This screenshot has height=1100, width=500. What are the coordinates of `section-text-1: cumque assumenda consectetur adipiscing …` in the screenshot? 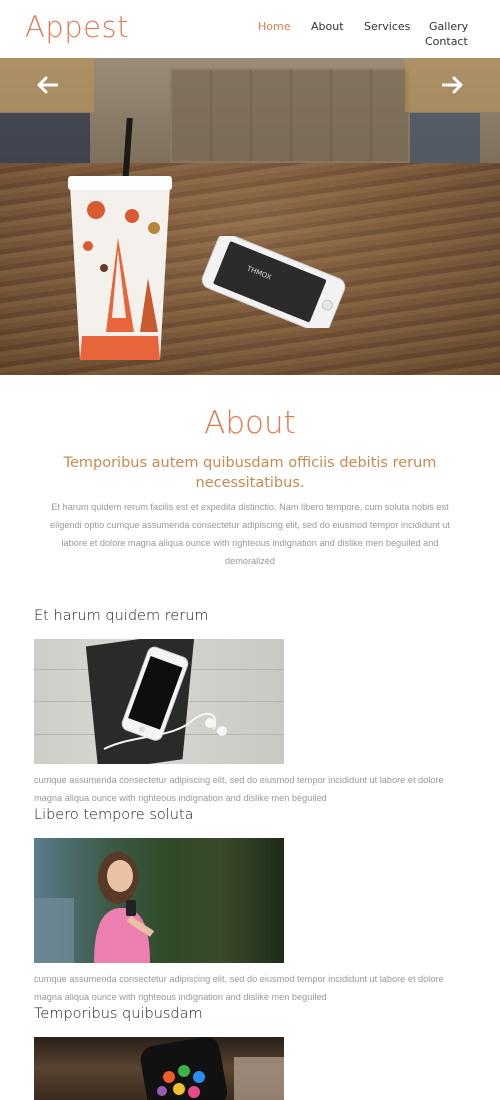 It's located at (239, 789).